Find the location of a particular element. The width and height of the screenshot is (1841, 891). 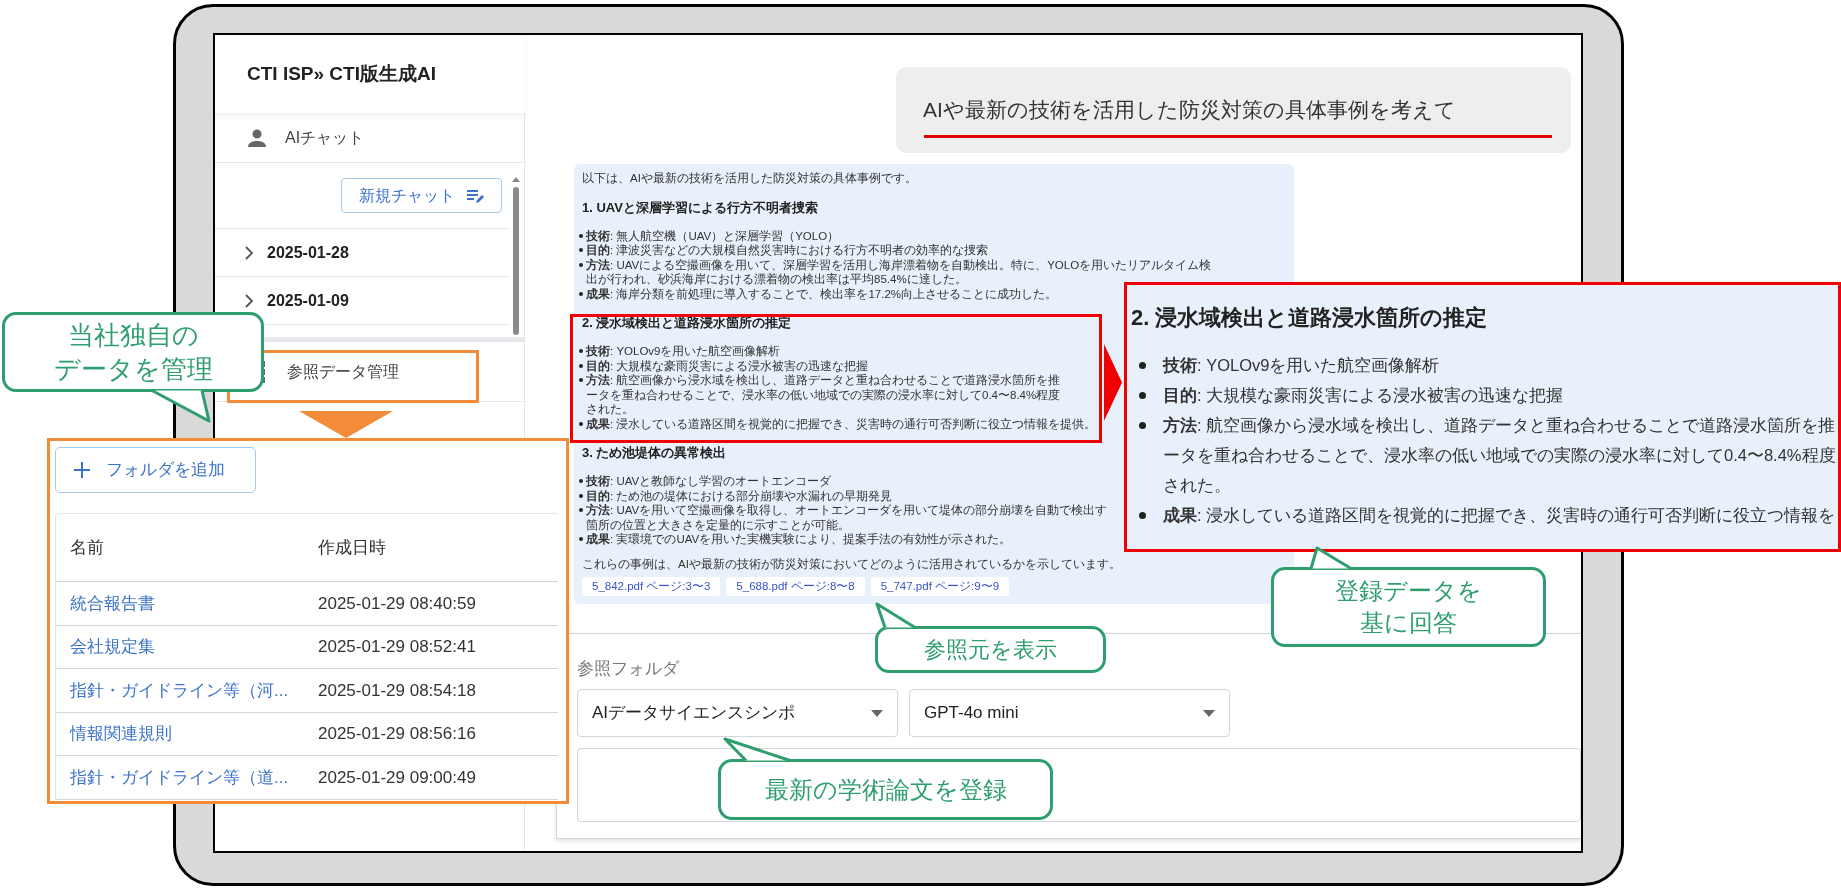

callout-text: 最新の学術論文を登録 is located at coordinates (885, 789).